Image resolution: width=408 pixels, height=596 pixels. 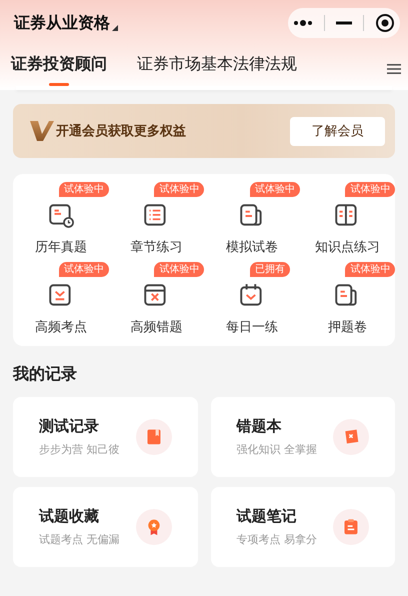 I want to click on card-subtitle: 步步为营 知己彼, so click(x=79, y=449).